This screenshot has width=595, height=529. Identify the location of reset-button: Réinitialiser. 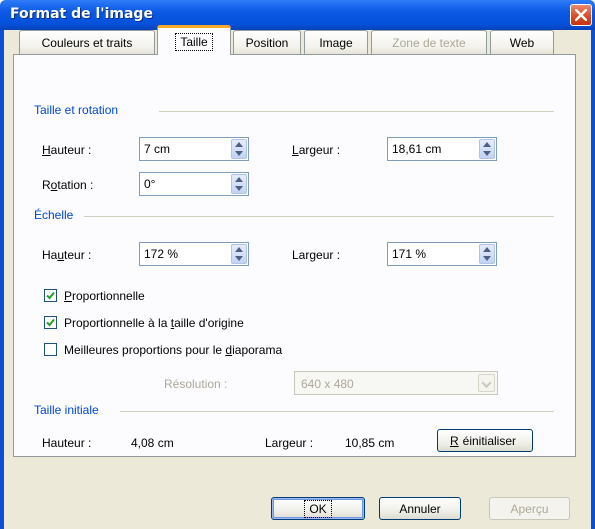
(485, 440).